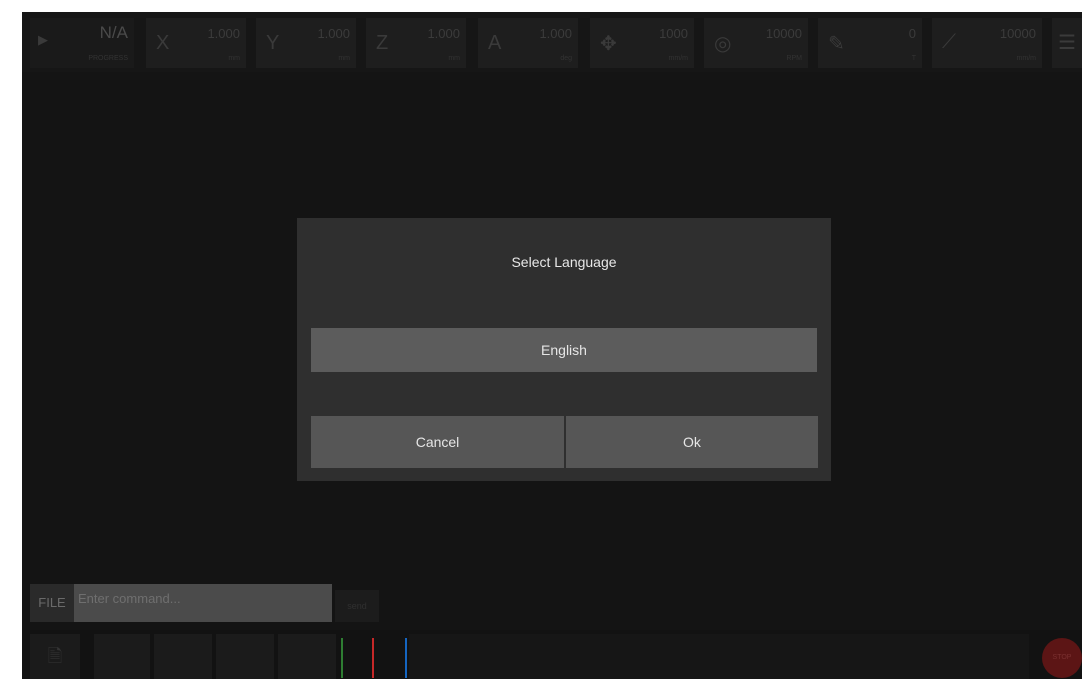  What do you see at coordinates (794, 58) in the screenshot?
I see `spindle-unit: RPM` at bounding box center [794, 58].